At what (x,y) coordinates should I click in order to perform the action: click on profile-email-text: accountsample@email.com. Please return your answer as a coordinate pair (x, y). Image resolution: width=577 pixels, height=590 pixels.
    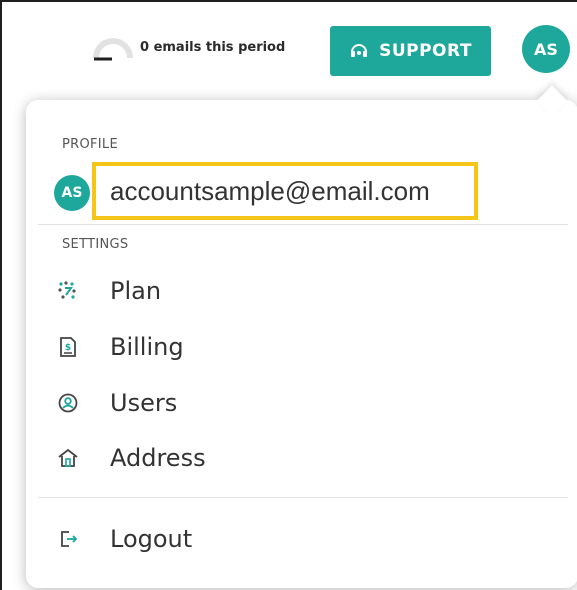
    Looking at the image, I should click on (270, 190).